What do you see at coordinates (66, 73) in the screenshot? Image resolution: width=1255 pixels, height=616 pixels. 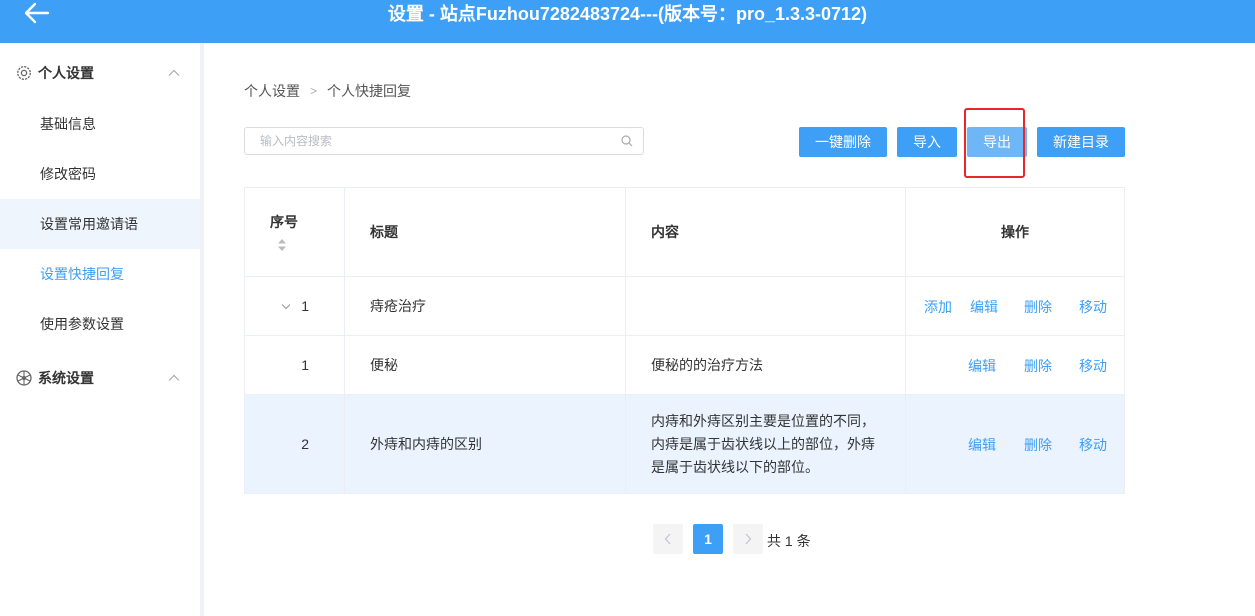 I see `sidebar-group-label: 个人设置` at bounding box center [66, 73].